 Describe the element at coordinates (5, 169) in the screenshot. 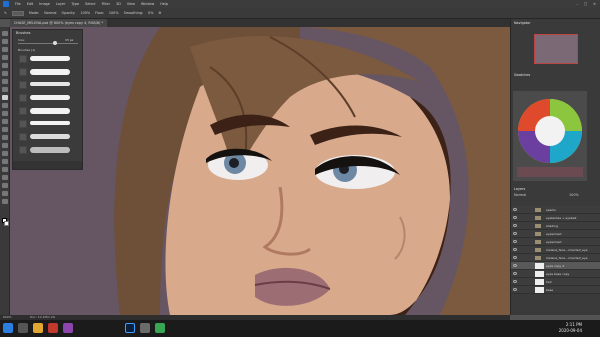

I see `path-select-tool-icon` at that location.